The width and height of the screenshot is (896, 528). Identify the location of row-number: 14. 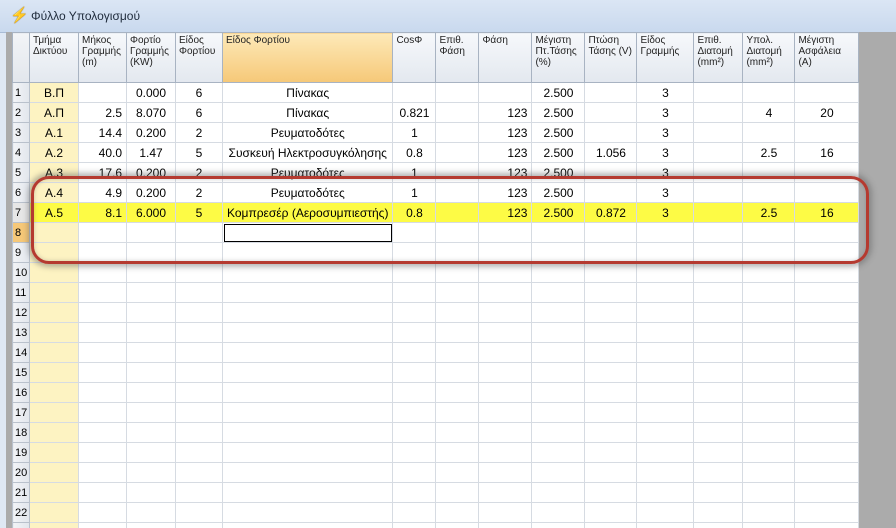
(21, 352).